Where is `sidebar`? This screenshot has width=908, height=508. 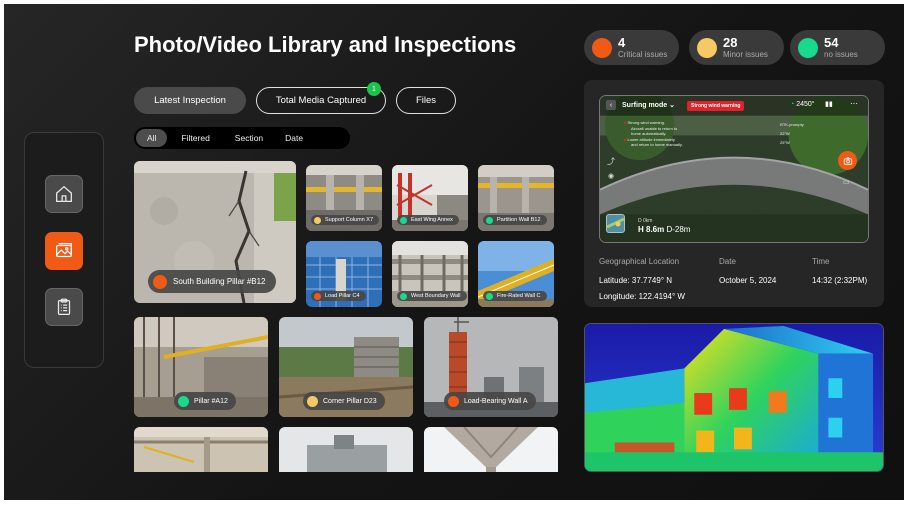
sidebar is located at coordinates (64, 250).